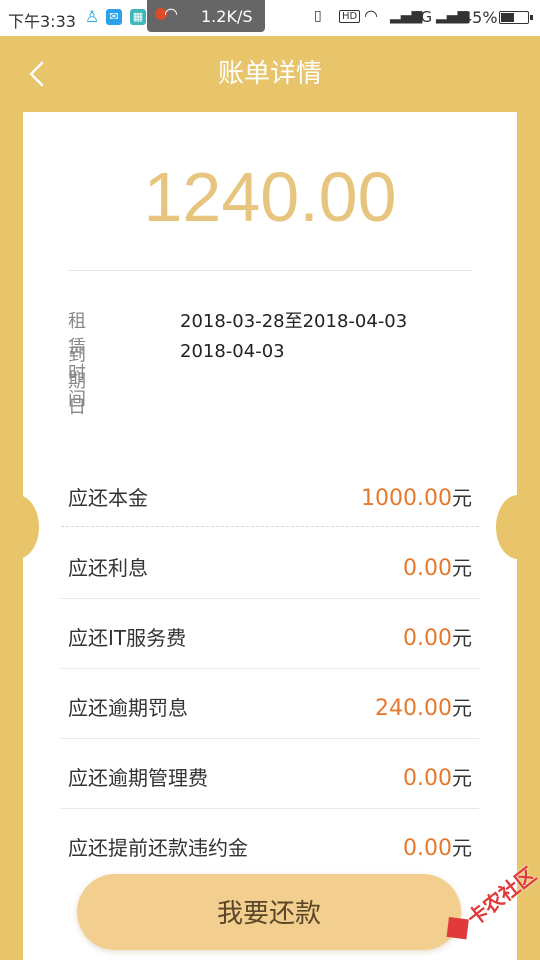  What do you see at coordinates (108, 568) in the screenshot?
I see `fee-label: 应还利息` at bounding box center [108, 568].